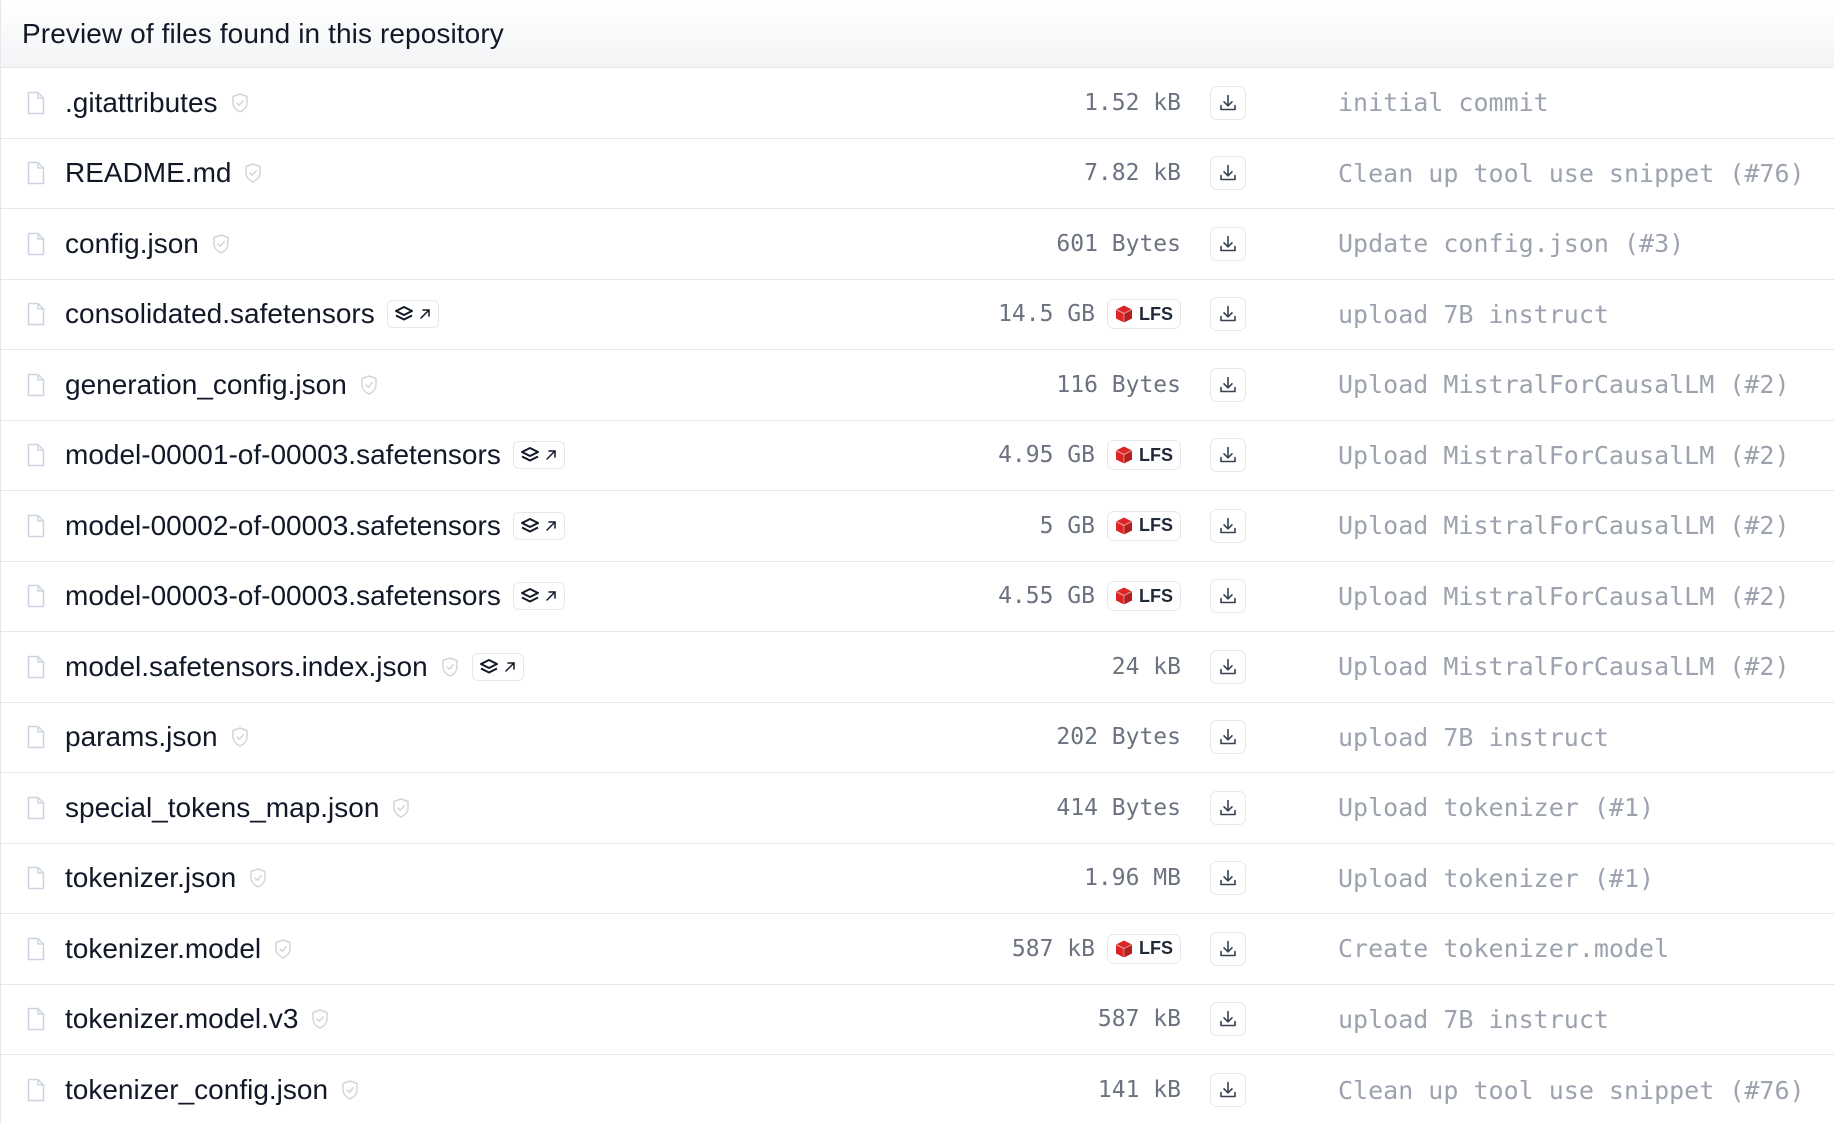 The width and height of the screenshot is (1834, 1123). Describe the element at coordinates (1443, 103) in the screenshot. I see `commit-message-link: initial commit` at that location.